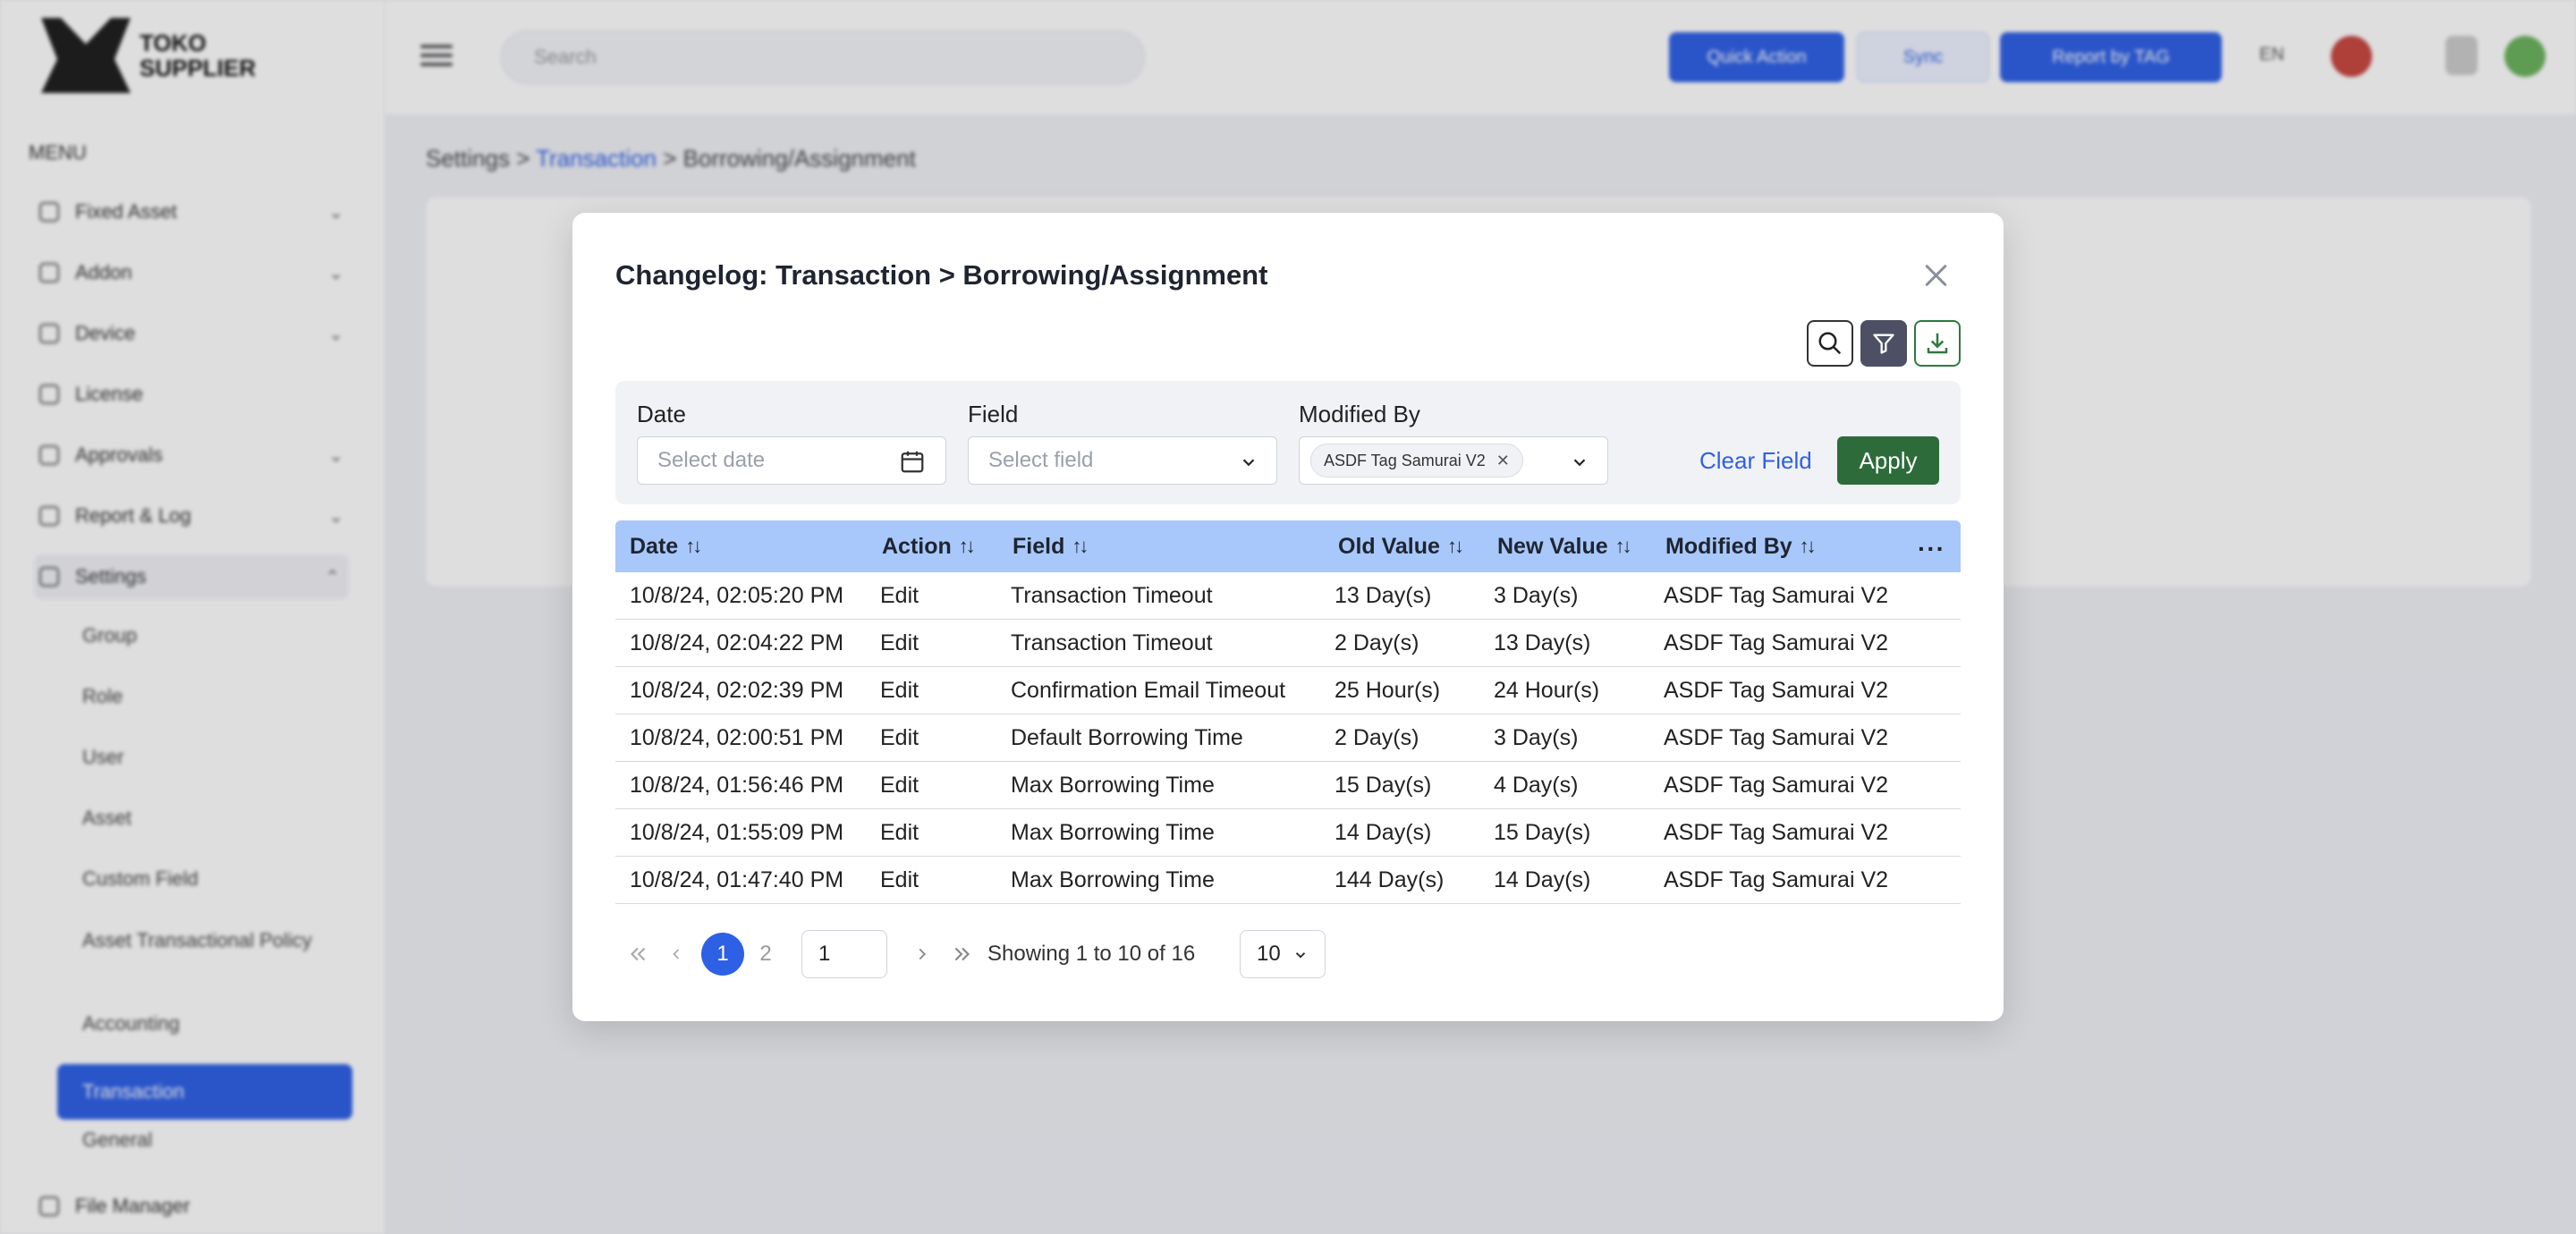 The height and width of the screenshot is (1234, 2576). What do you see at coordinates (1564, 546) in the screenshot?
I see `column-header: New Value ↑↓` at bounding box center [1564, 546].